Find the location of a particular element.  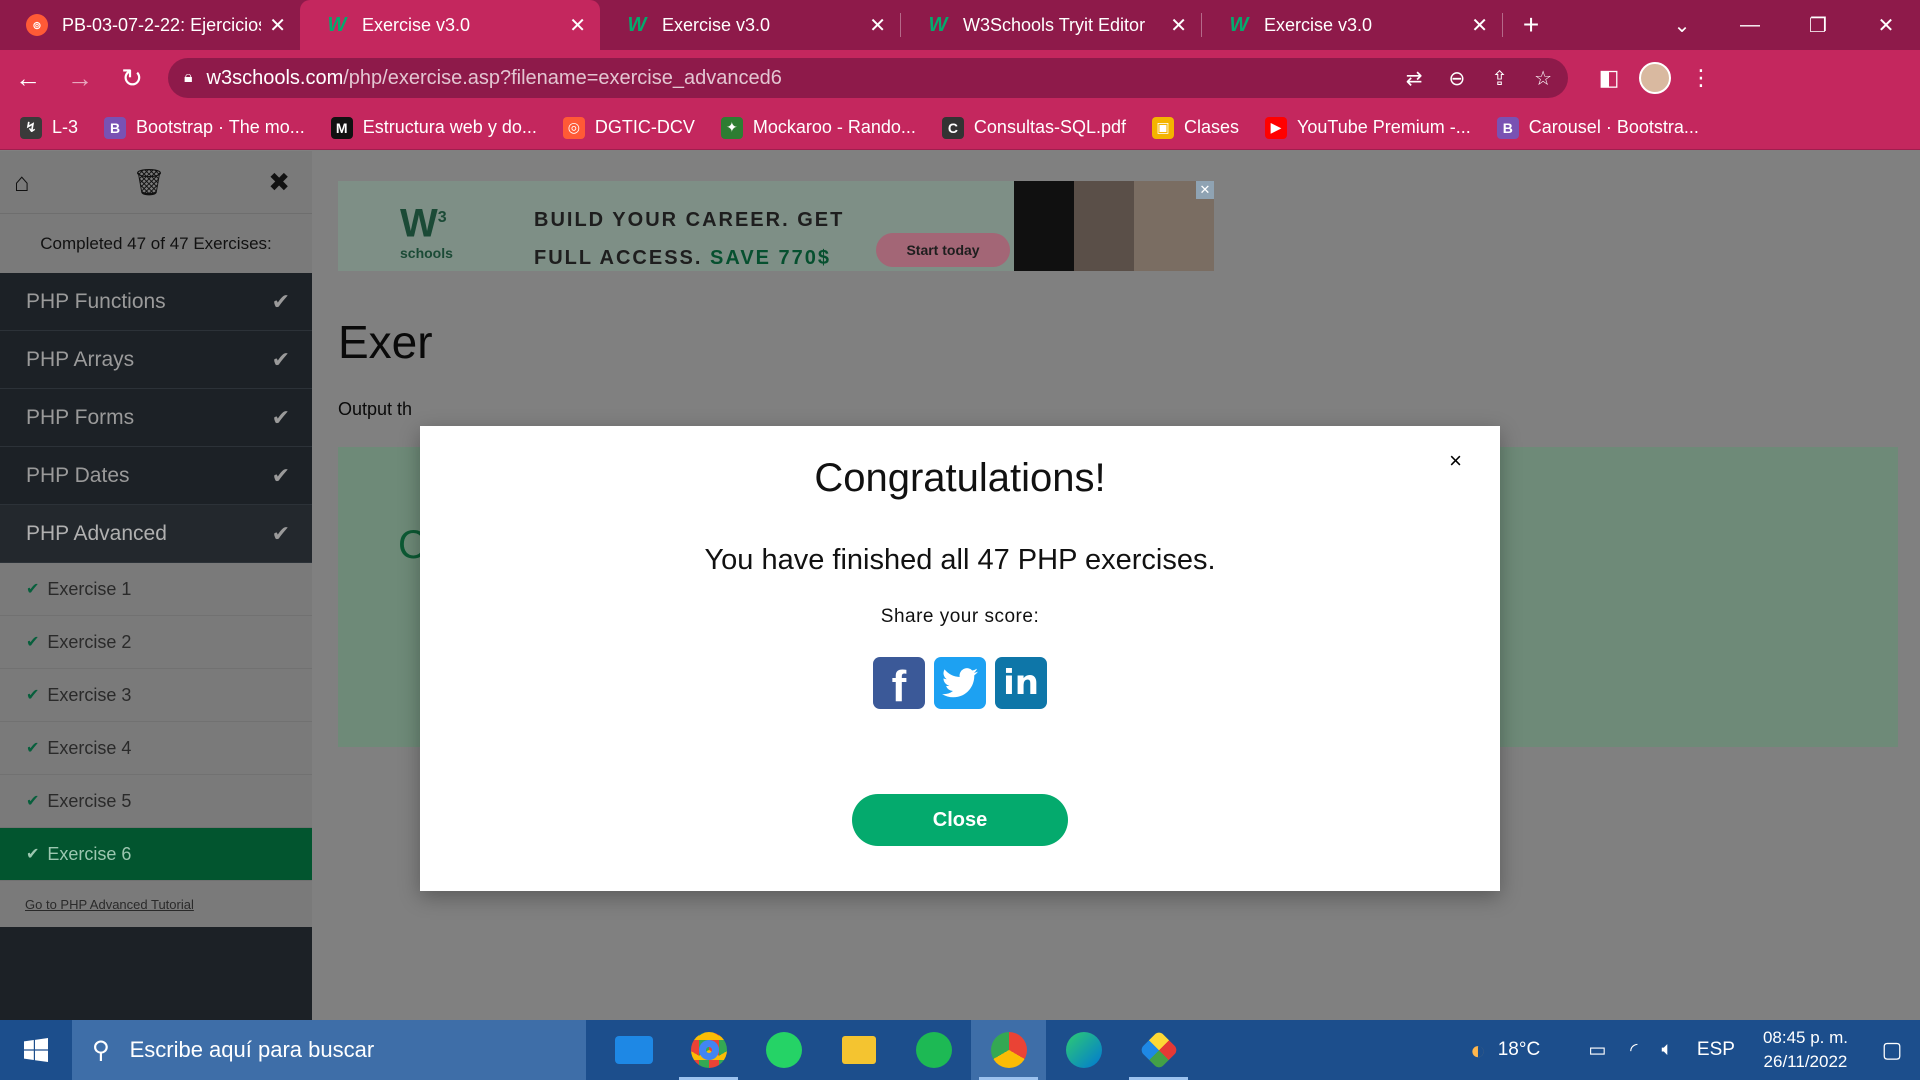

reload-button: ↻ is located at coordinates (132, 78).